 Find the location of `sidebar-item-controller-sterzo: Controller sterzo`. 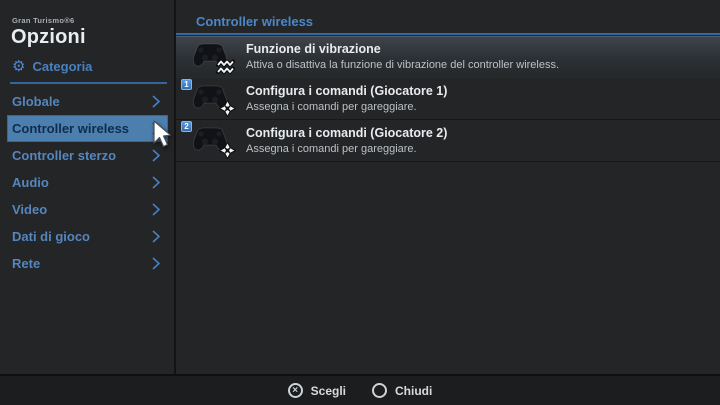

sidebar-item-controller-sterzo: Controller sterzo is located at coordinates (87, 155).